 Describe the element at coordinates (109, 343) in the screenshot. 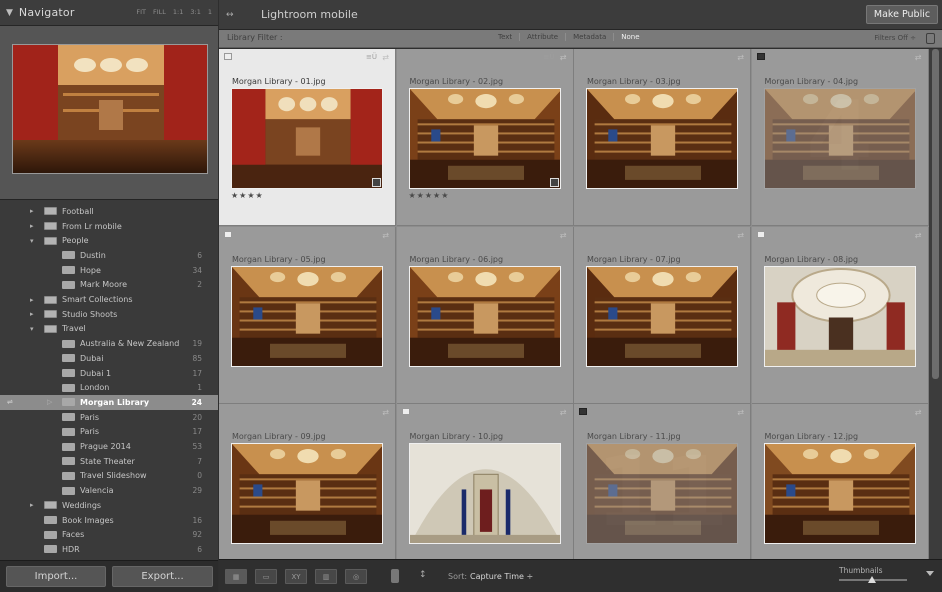

I see `collection-row: Australia & New Zealand 19` at that location.